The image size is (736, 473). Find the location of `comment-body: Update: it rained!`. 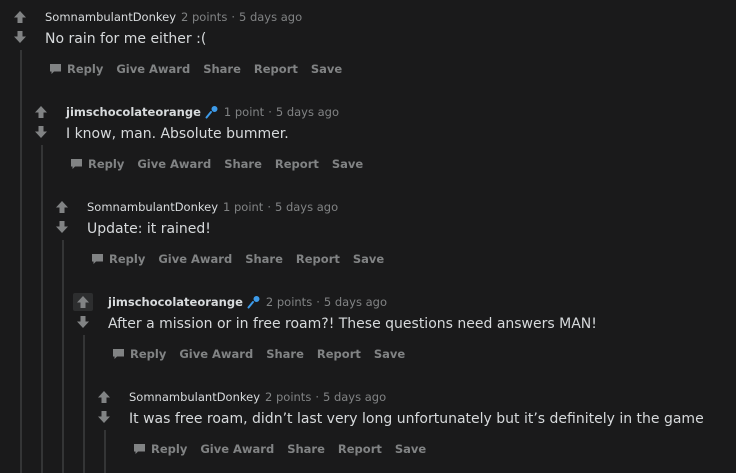

comment-body: Update: it rained! is located at coordinates (149, 229).